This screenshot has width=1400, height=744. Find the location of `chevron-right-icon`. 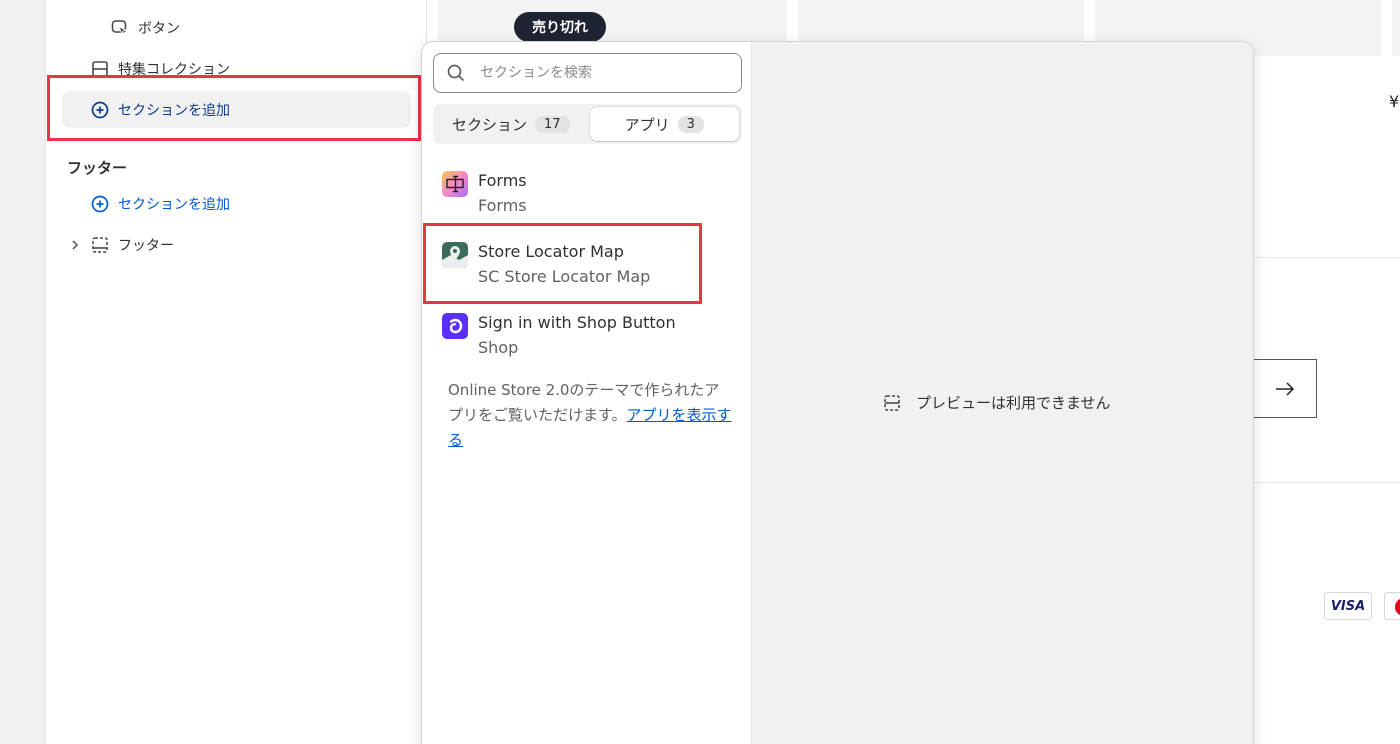

chevron-right-icon is located at coordinates (75, 245).